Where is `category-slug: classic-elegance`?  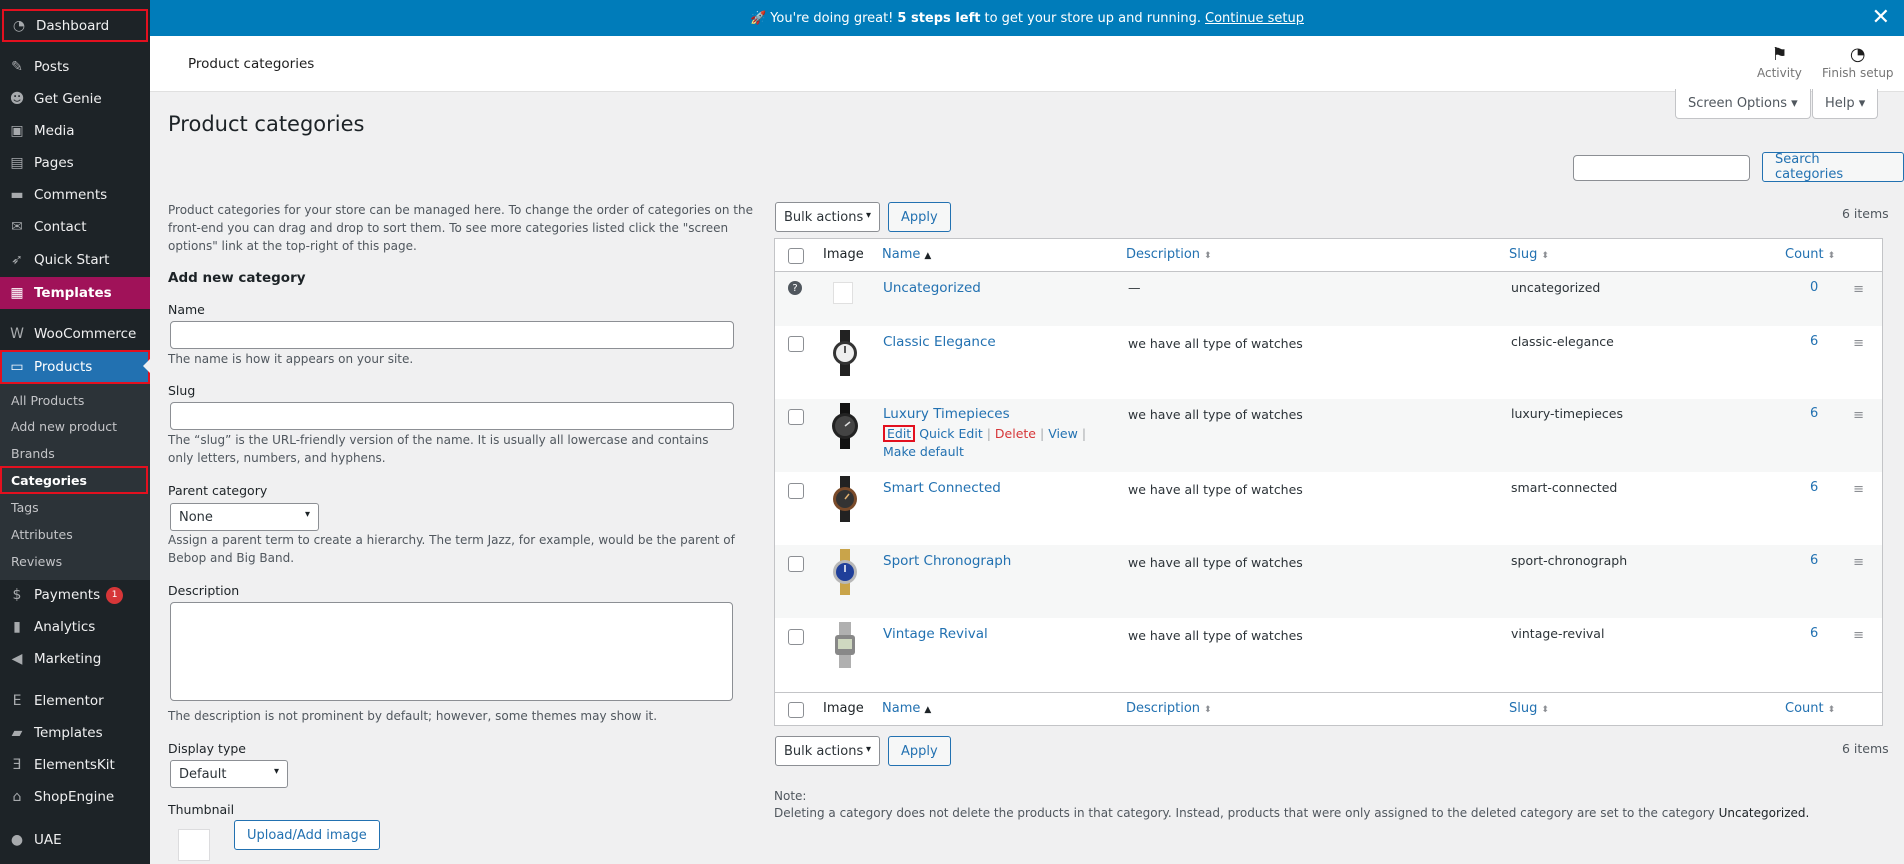
category-slug: classic-elegance is located at coordinates (1562, 341).